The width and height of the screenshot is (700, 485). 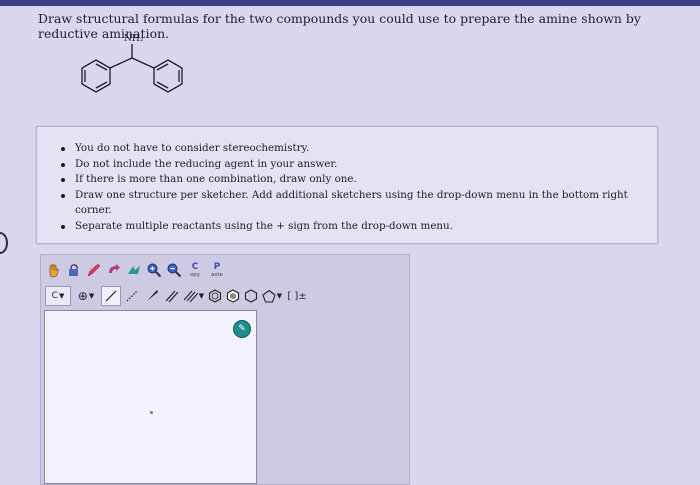 What do you see at coordinates (4, 243) in the screenshot?
I see `left-edge-bracket` at bounding box center [4, 243].